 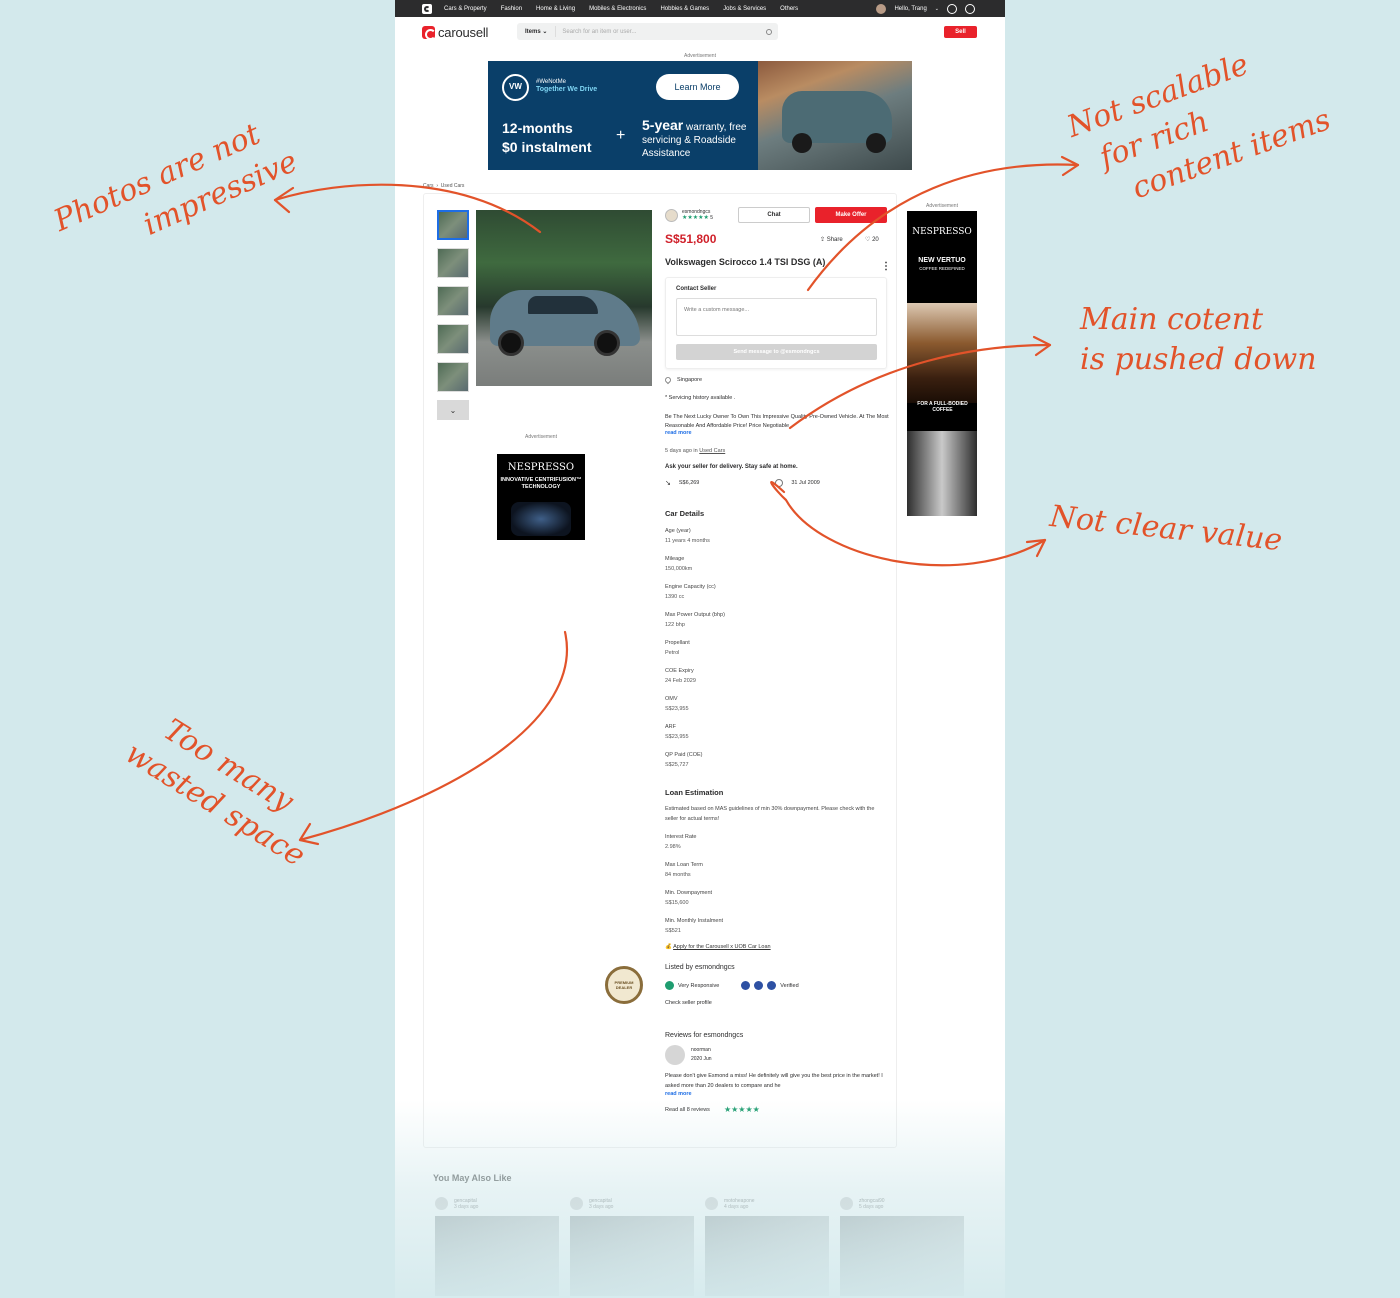 I want to click on related-item: zhongcai90 5 days ago, so click(x=902, y=1246).